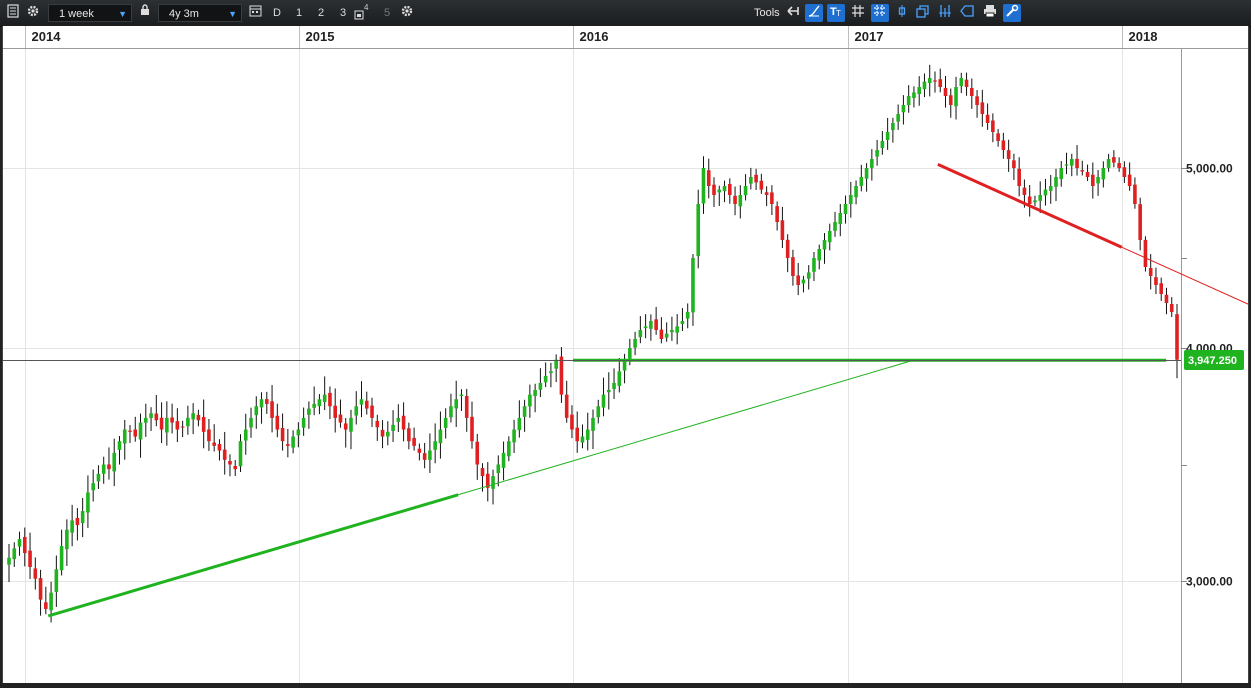  What do you see at coordinates (814, 13) in the screenshot?
I see `trendline-tool-icon` at bounding box center [814, 13].